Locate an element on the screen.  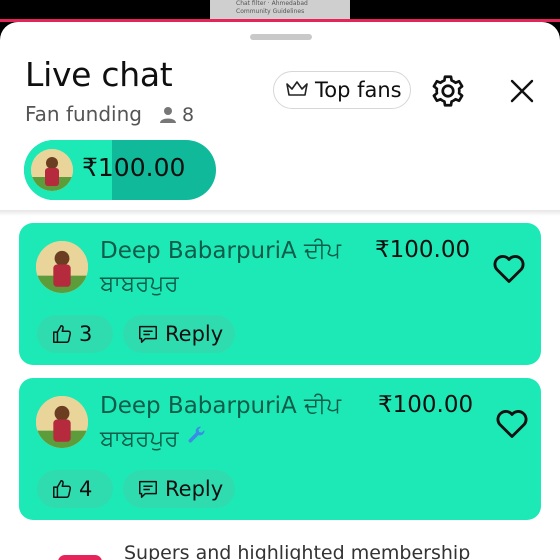
header-divider is located at coordinates (280, 213).